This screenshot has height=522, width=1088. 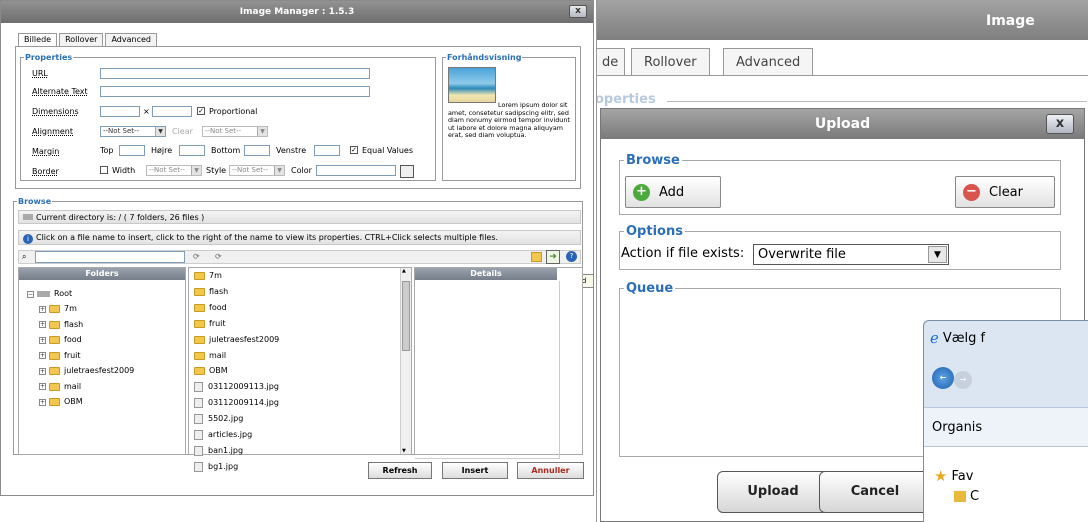 What do you see at coordinates (60, 387) in the screenshot?
I see `tree-folder-item: + mail` at bounding box center [60, 387].